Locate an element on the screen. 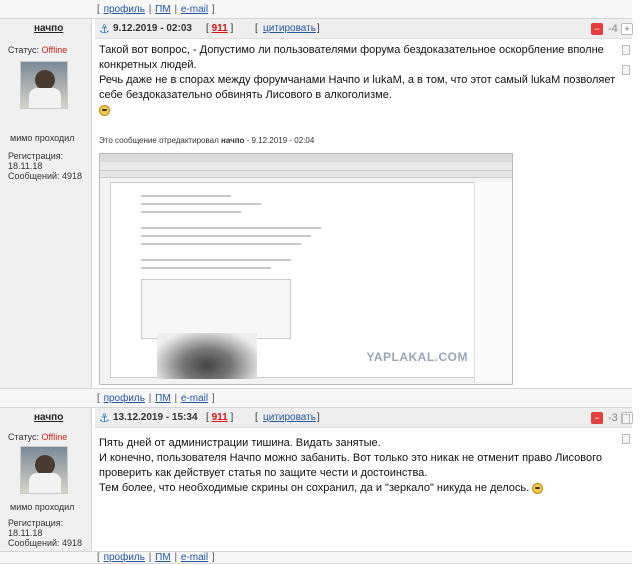 The height and width of the screenshot is (564, 640). watermark: YAPLAKAL.COM is located at coordinates (417, 357).